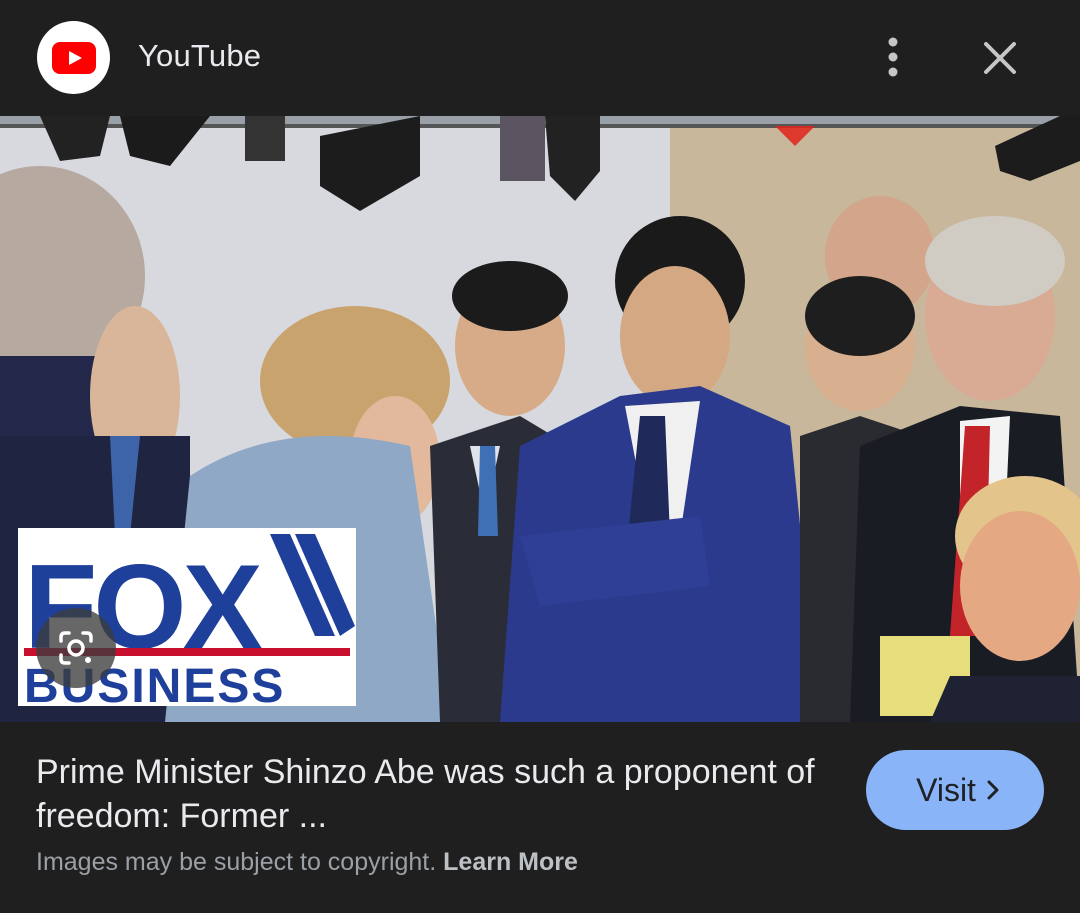  Describe the element at coordinates (510, 862) in the screenshot. I see `learn-more-link: Learn More` at that location.